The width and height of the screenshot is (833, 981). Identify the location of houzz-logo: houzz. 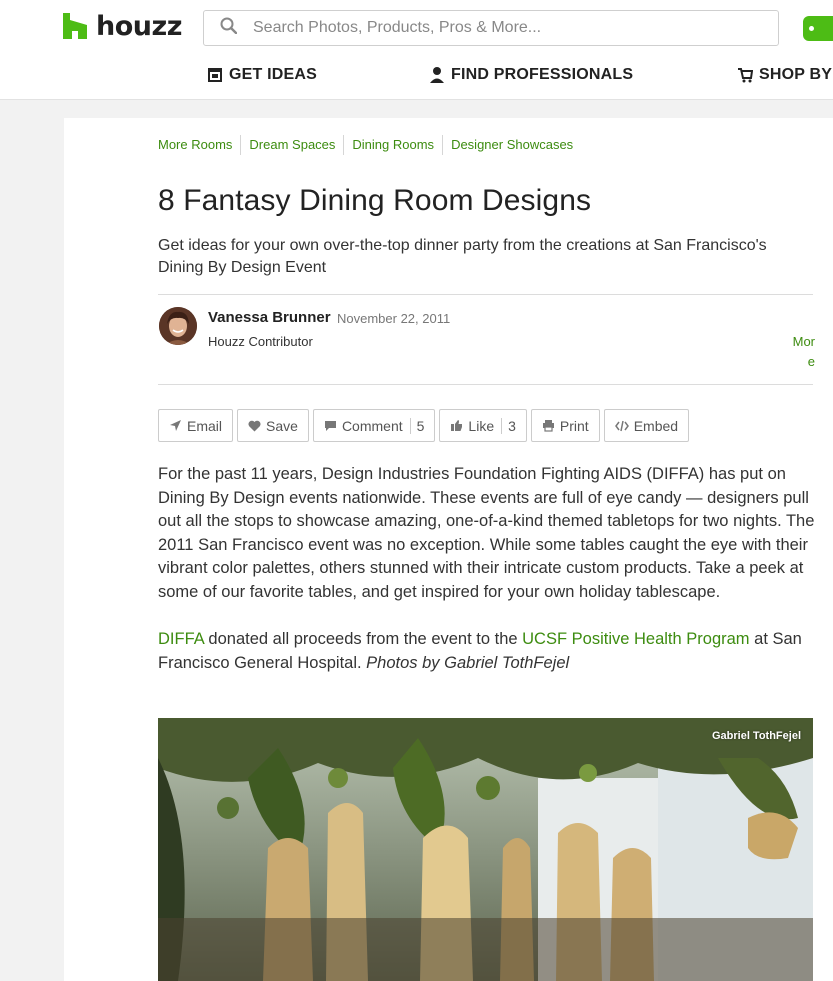
(122, 26).